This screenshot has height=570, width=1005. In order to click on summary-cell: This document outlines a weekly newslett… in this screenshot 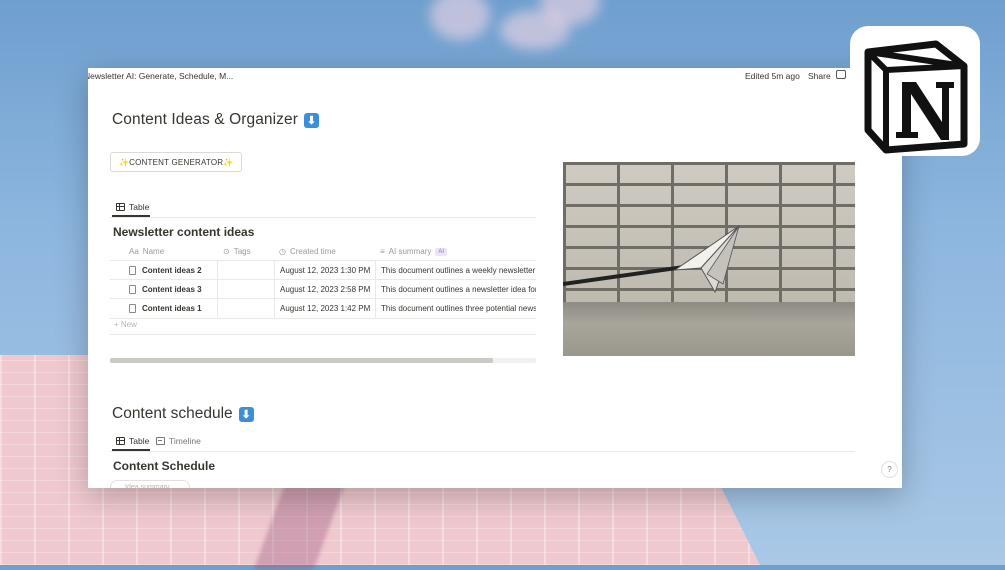, I will do `click(455, 270)`.